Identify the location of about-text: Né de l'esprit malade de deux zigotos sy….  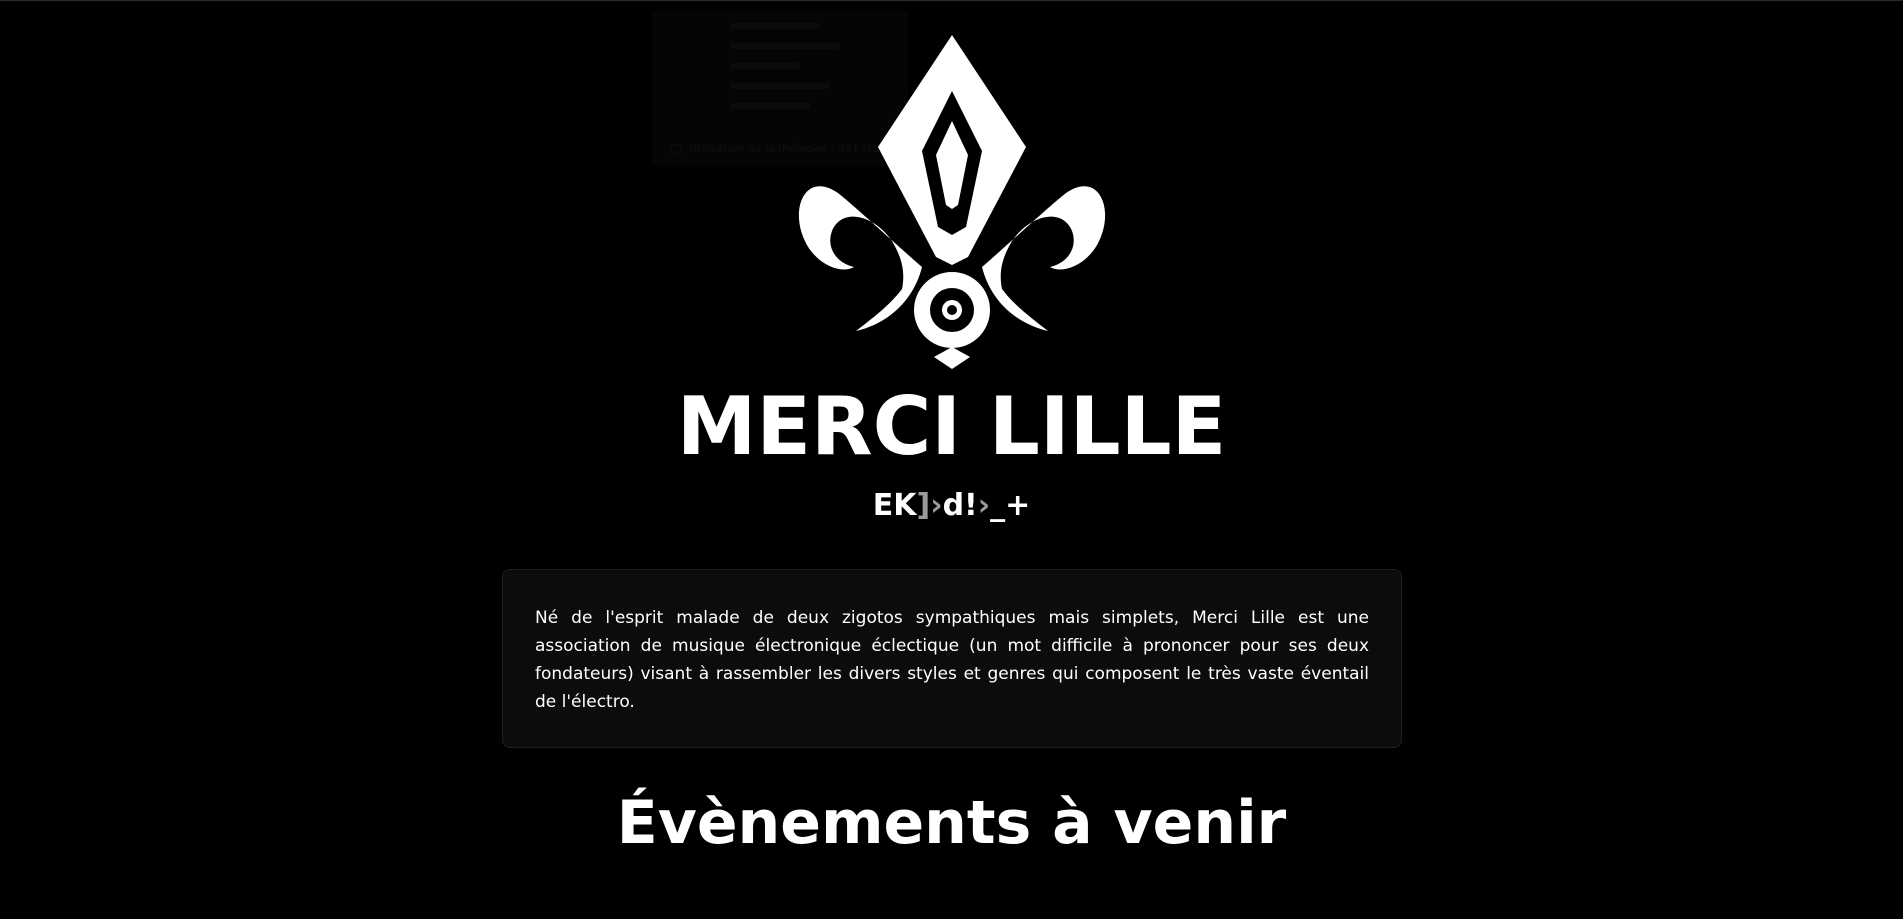
(952, 660).